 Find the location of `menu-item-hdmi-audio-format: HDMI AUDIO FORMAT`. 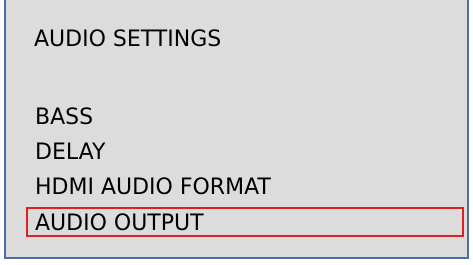

menu-item-hdmi-audio-format: HDMI AUDIO FORMAT is located at coordinates (245, 186).